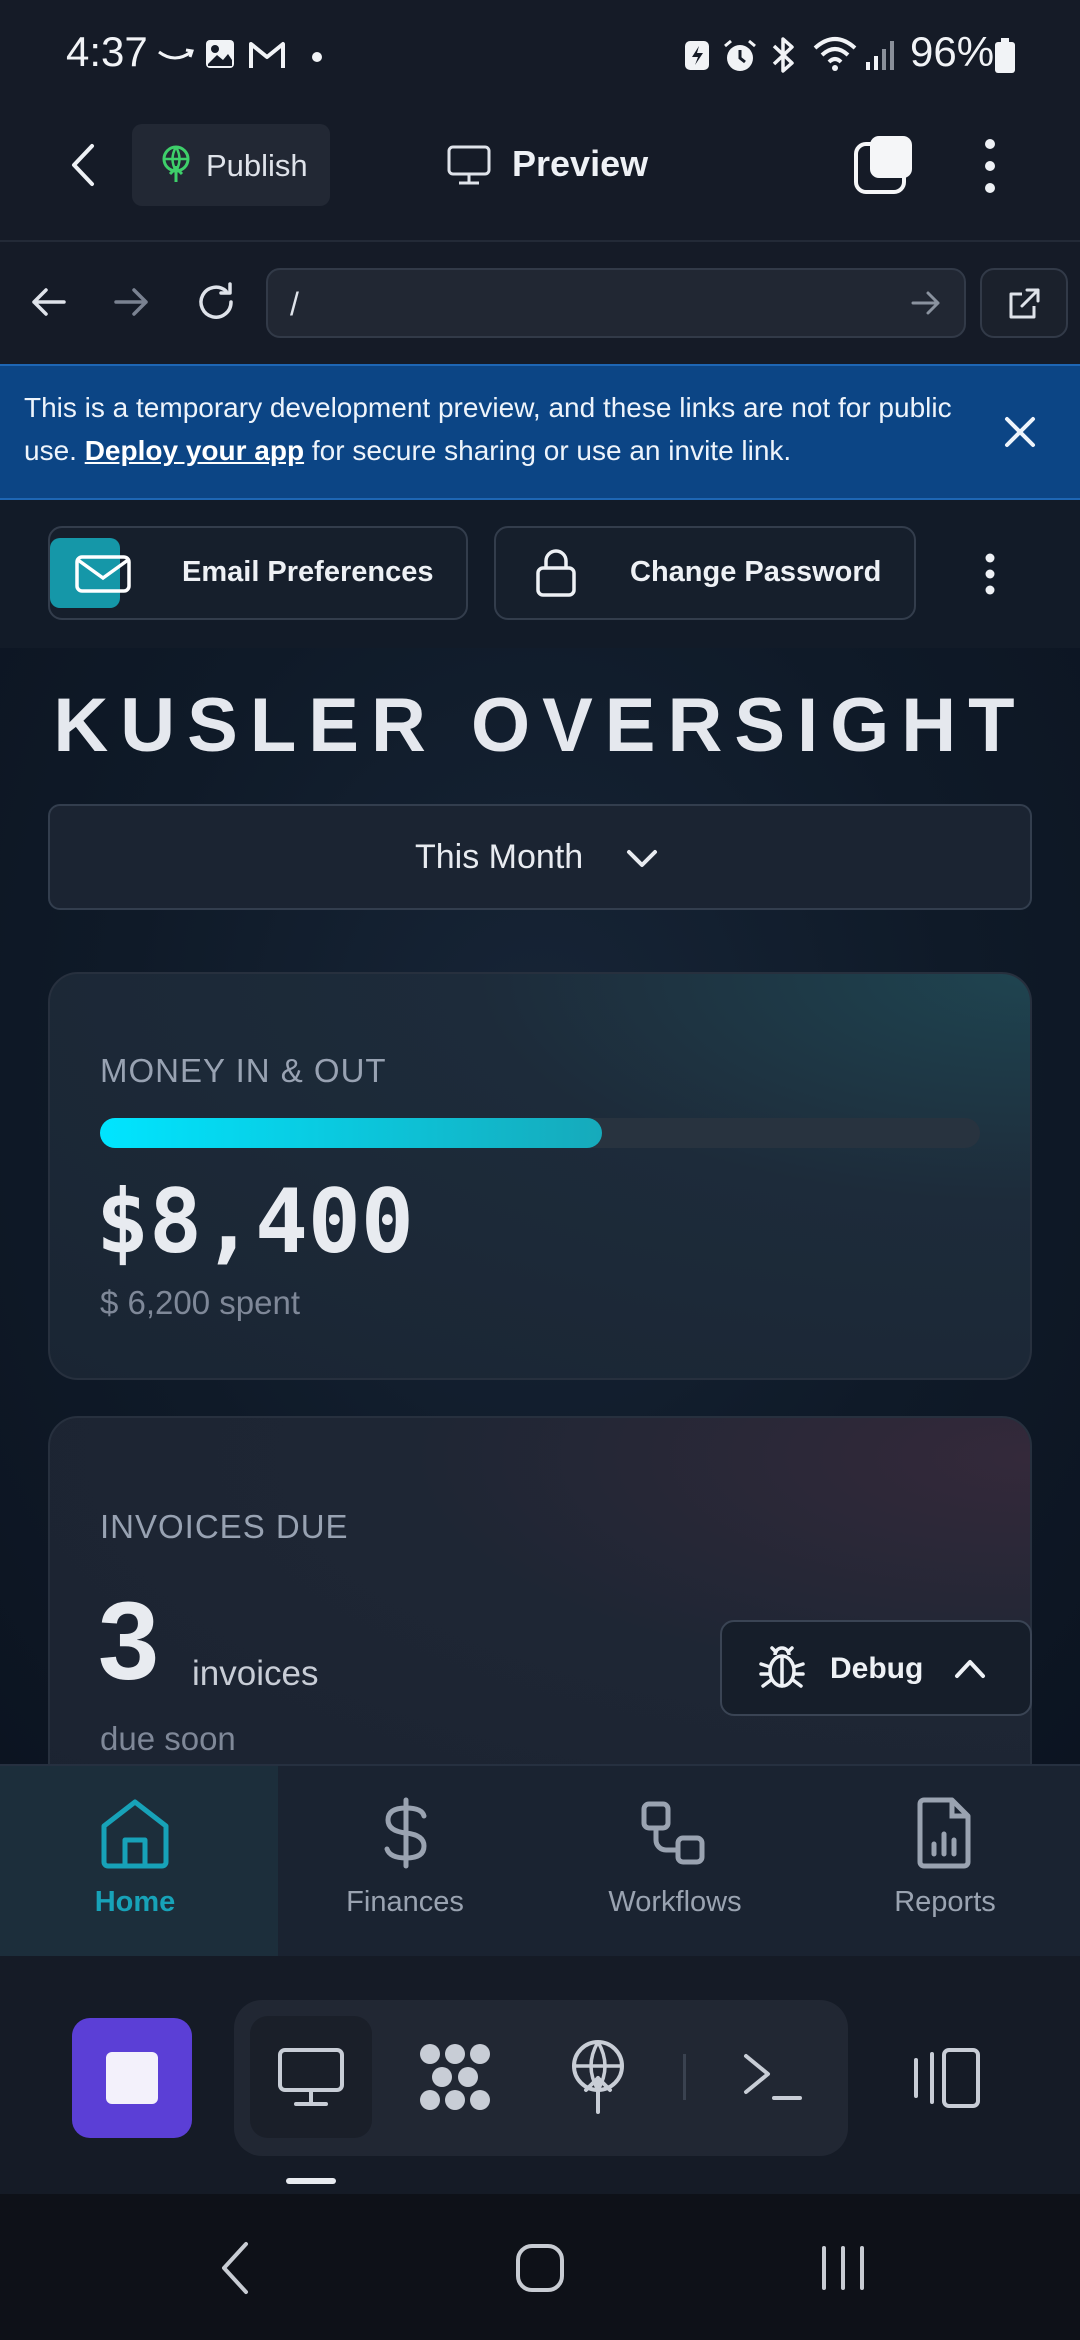  I want to click on money-card-label: MONEY IN & OUT, so click(243, 1070).